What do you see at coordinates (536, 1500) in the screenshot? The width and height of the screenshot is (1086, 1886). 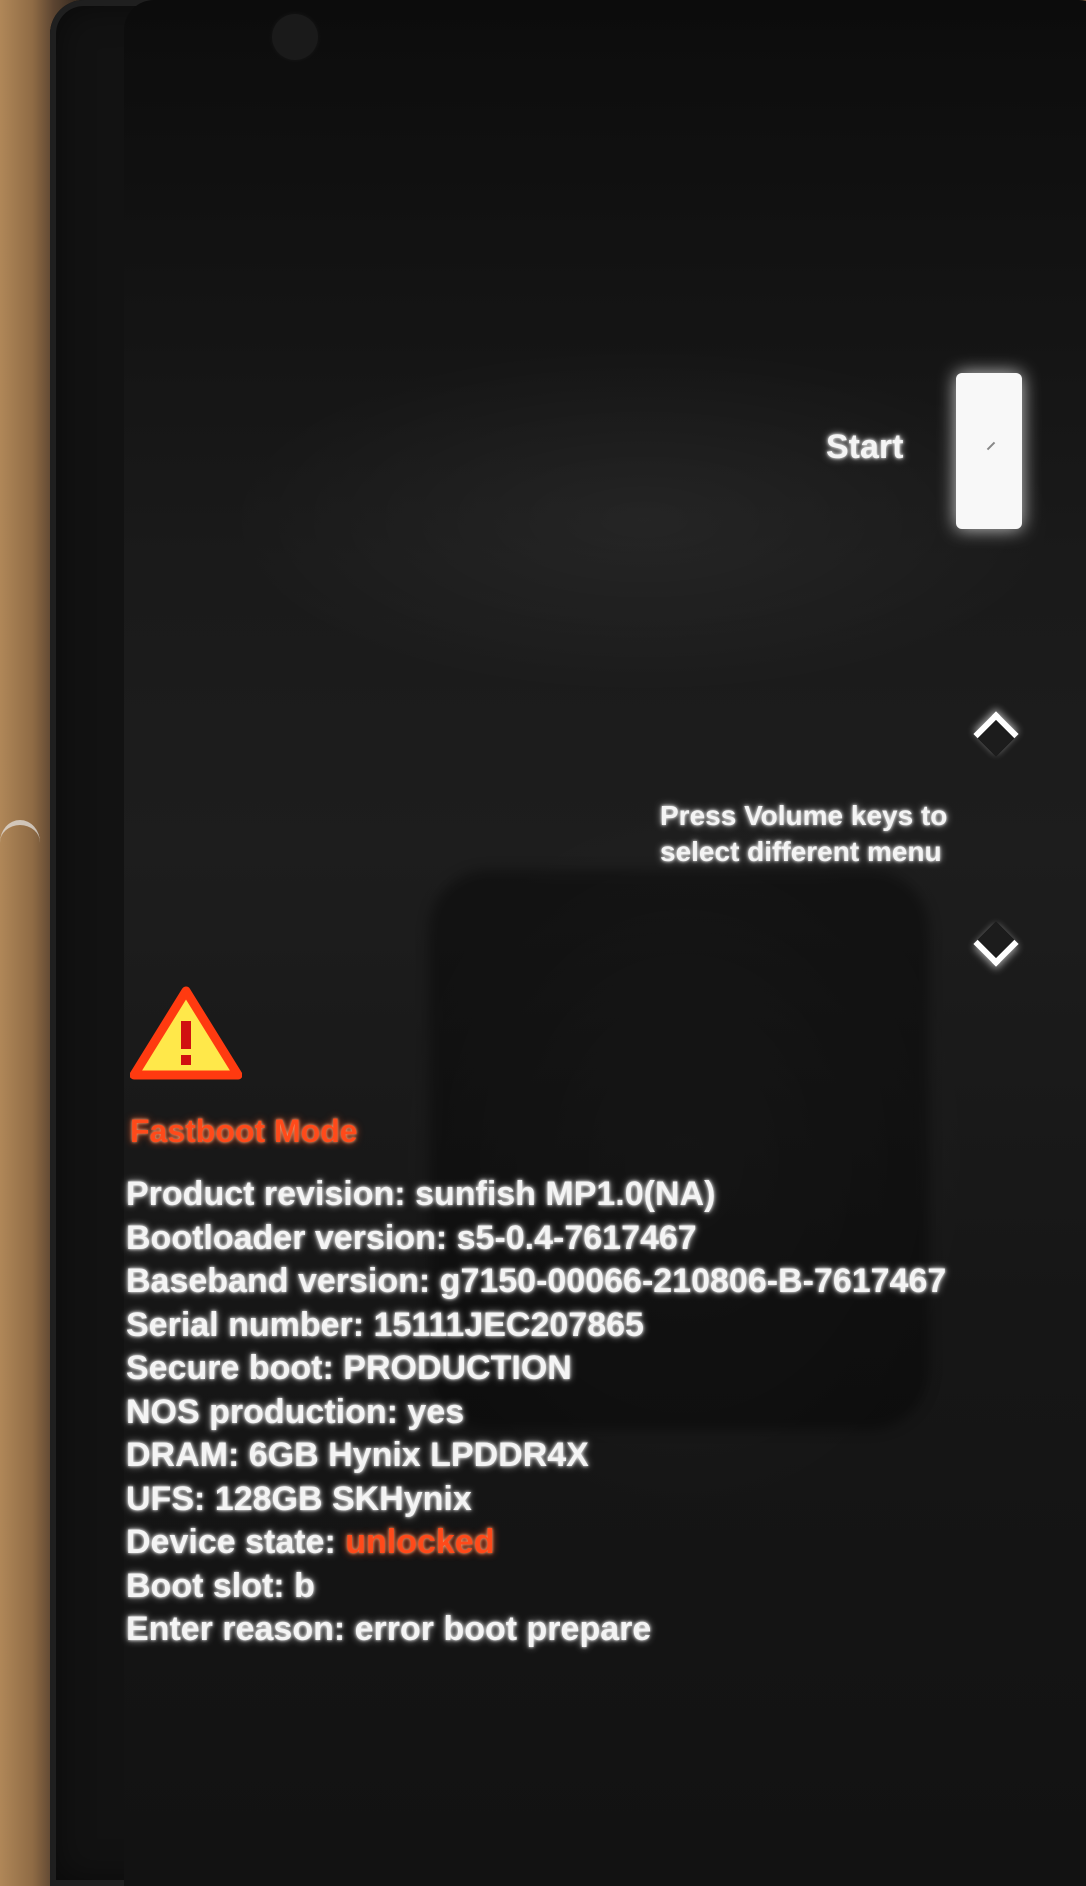 I see `info-ufs: UFS: 128GB SKHynix` at bounding box center [536, 1500].